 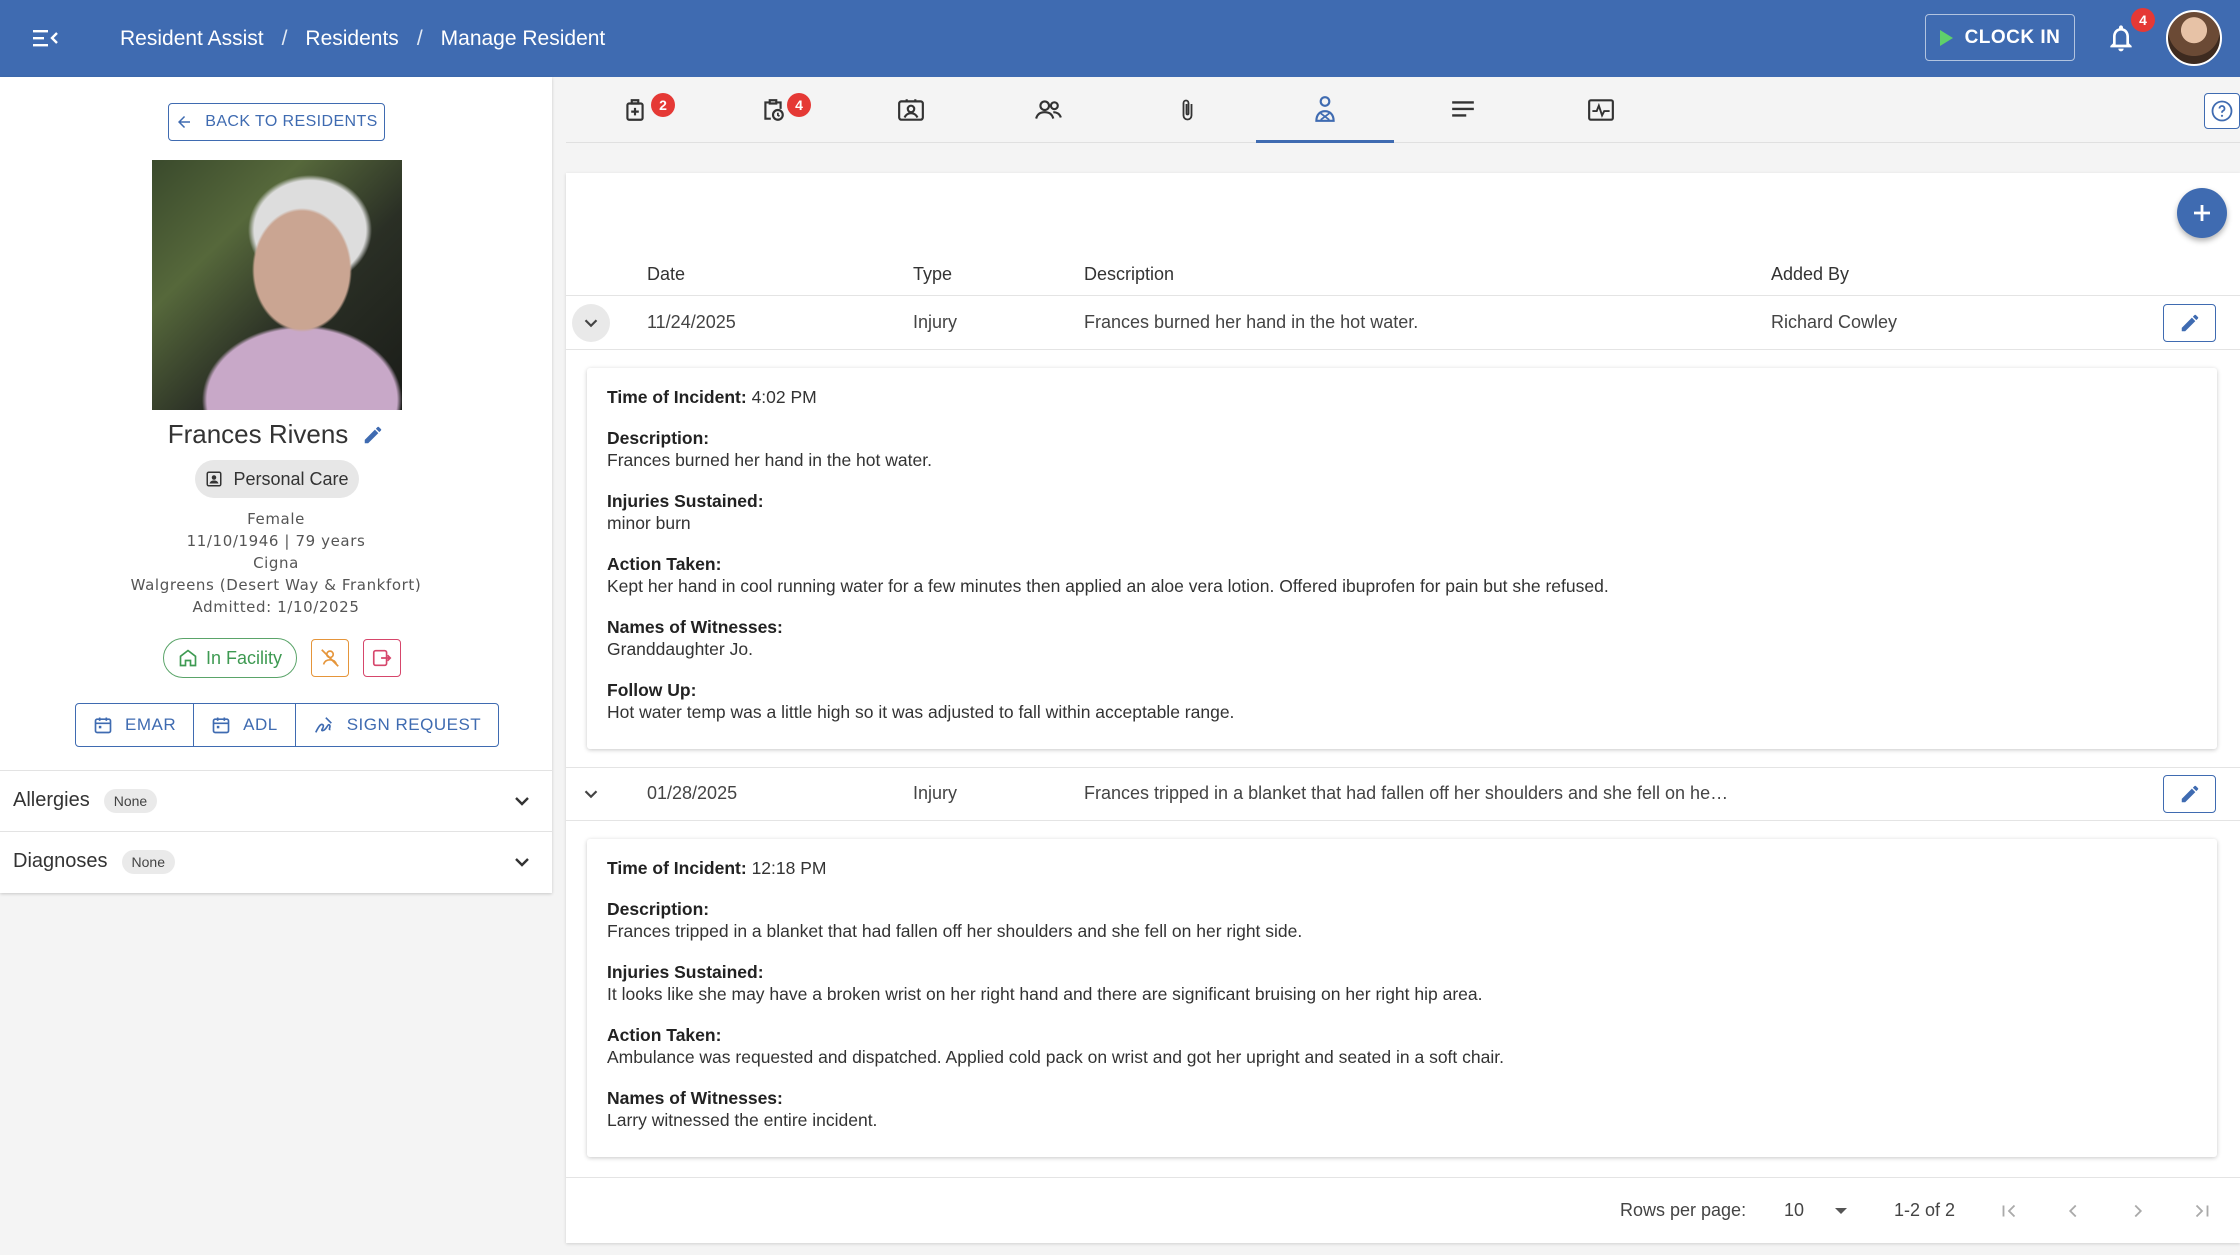 I want to click on tab-tasks, so click(x=773, y=110).